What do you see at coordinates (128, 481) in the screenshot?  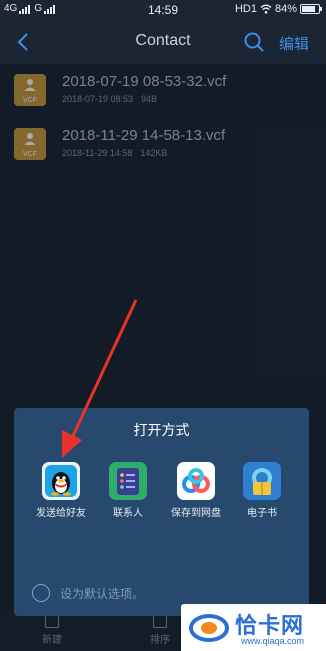 I see `contacts-icon` at bounding box center [128, 481].